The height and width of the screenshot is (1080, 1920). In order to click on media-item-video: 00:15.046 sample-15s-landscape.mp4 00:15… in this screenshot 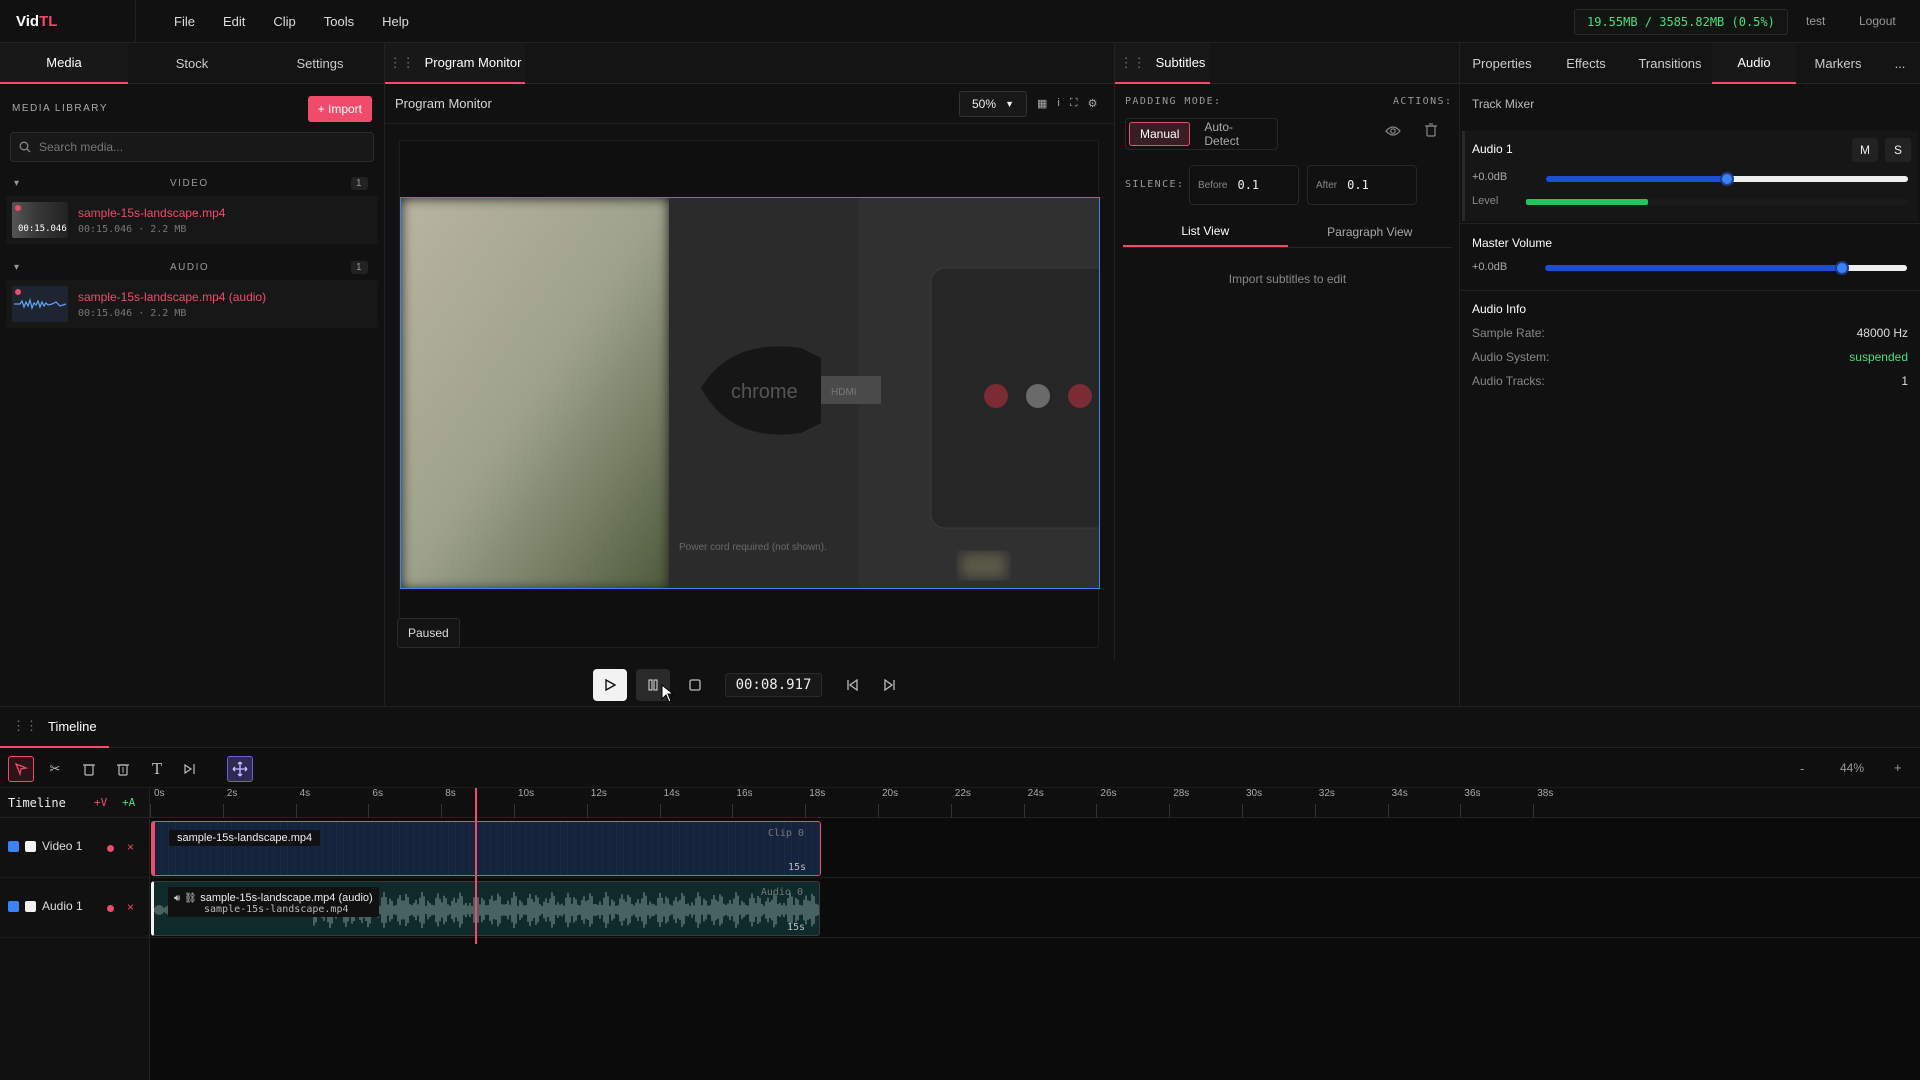, I will do `click(192, 220)`.